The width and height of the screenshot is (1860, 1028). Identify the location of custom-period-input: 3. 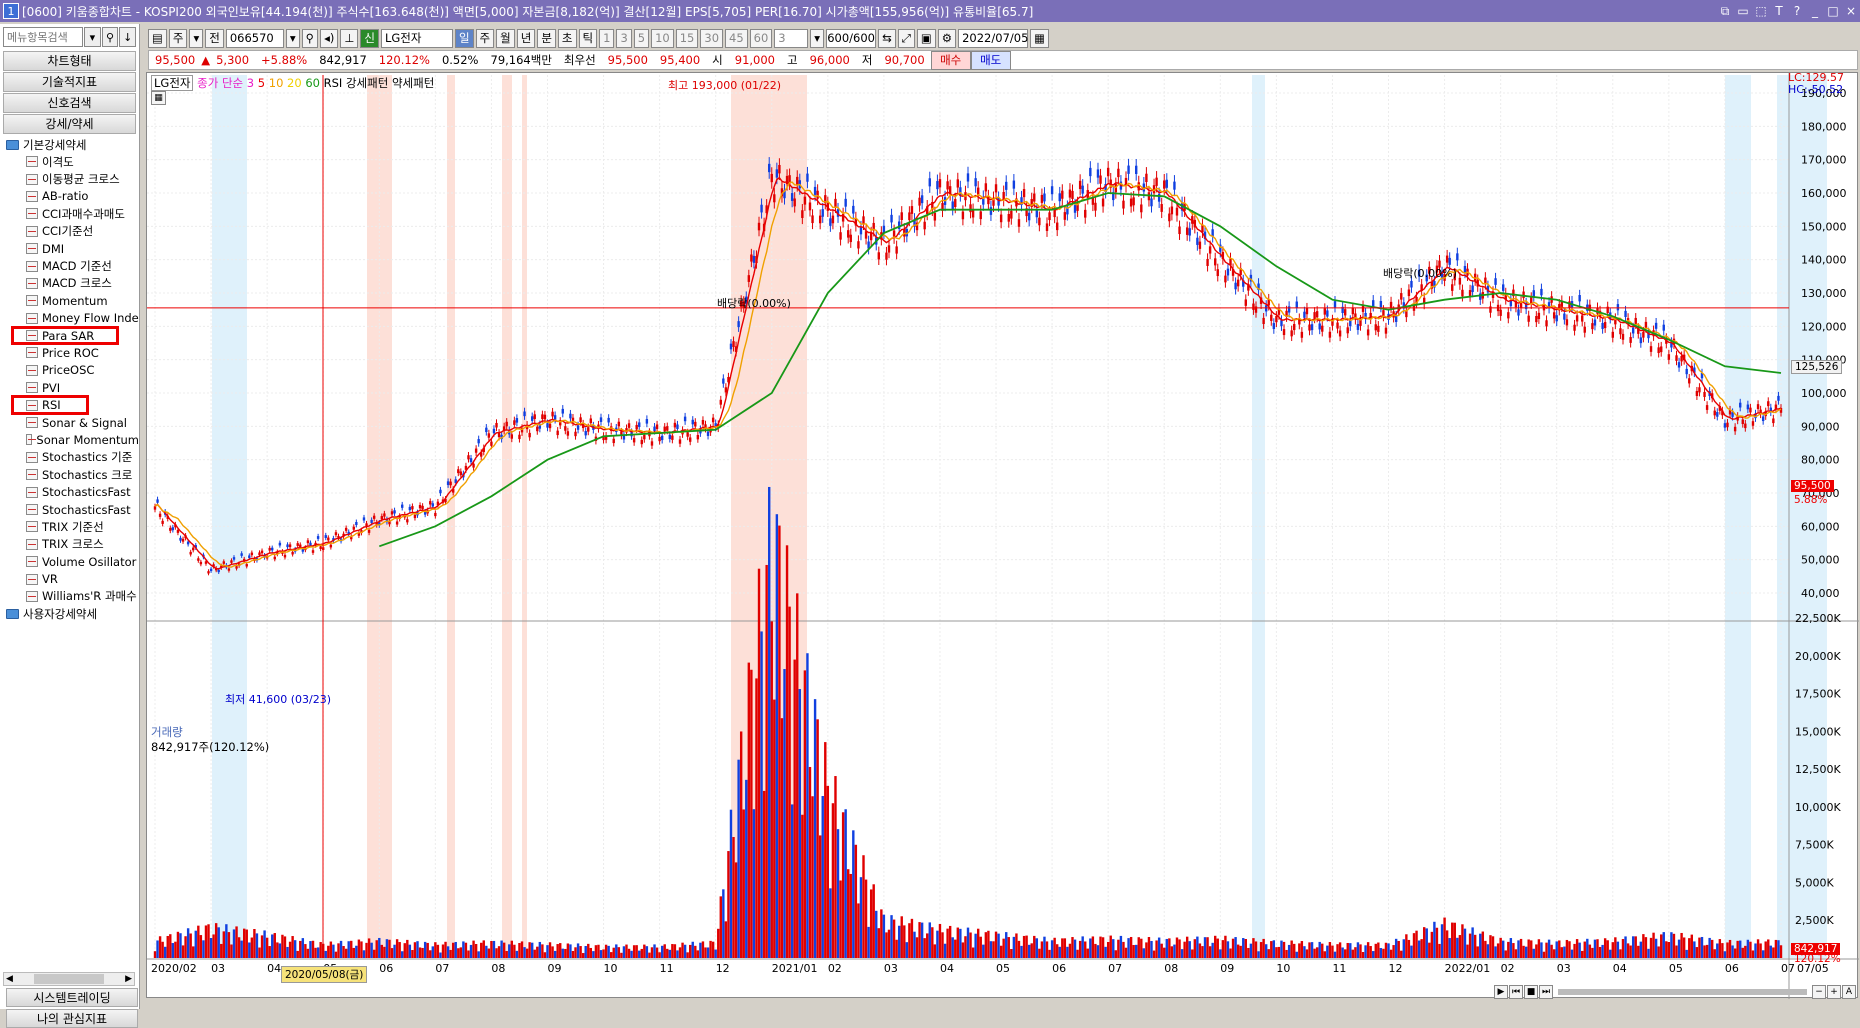
(791, 38).